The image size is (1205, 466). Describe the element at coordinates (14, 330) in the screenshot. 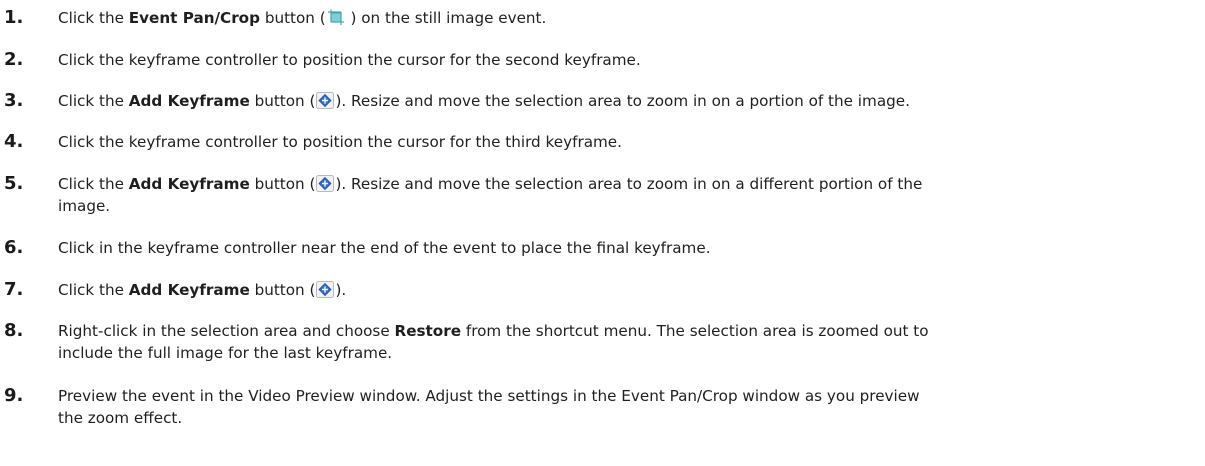

I see `step-number: 8.` at that location.